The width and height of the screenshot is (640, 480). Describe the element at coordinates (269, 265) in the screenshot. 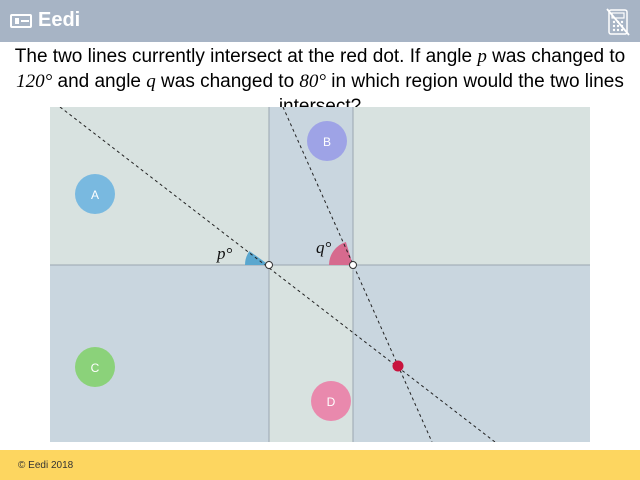

I see `pivot-point-p` at that location.